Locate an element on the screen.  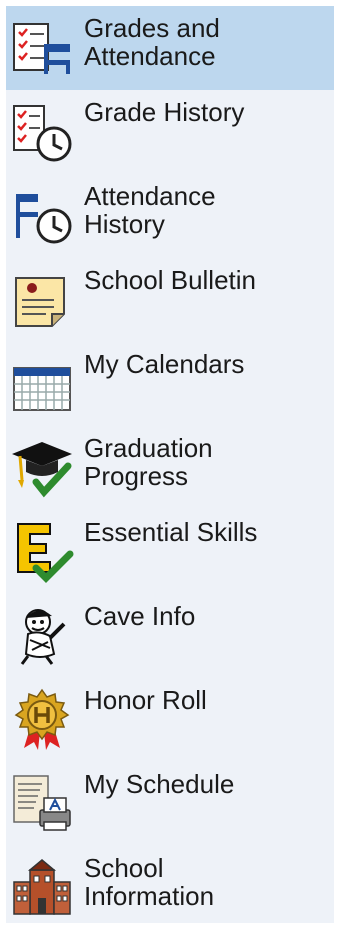
nav-item-my-calendars: My Calendars is located at coordinates (170, 384).